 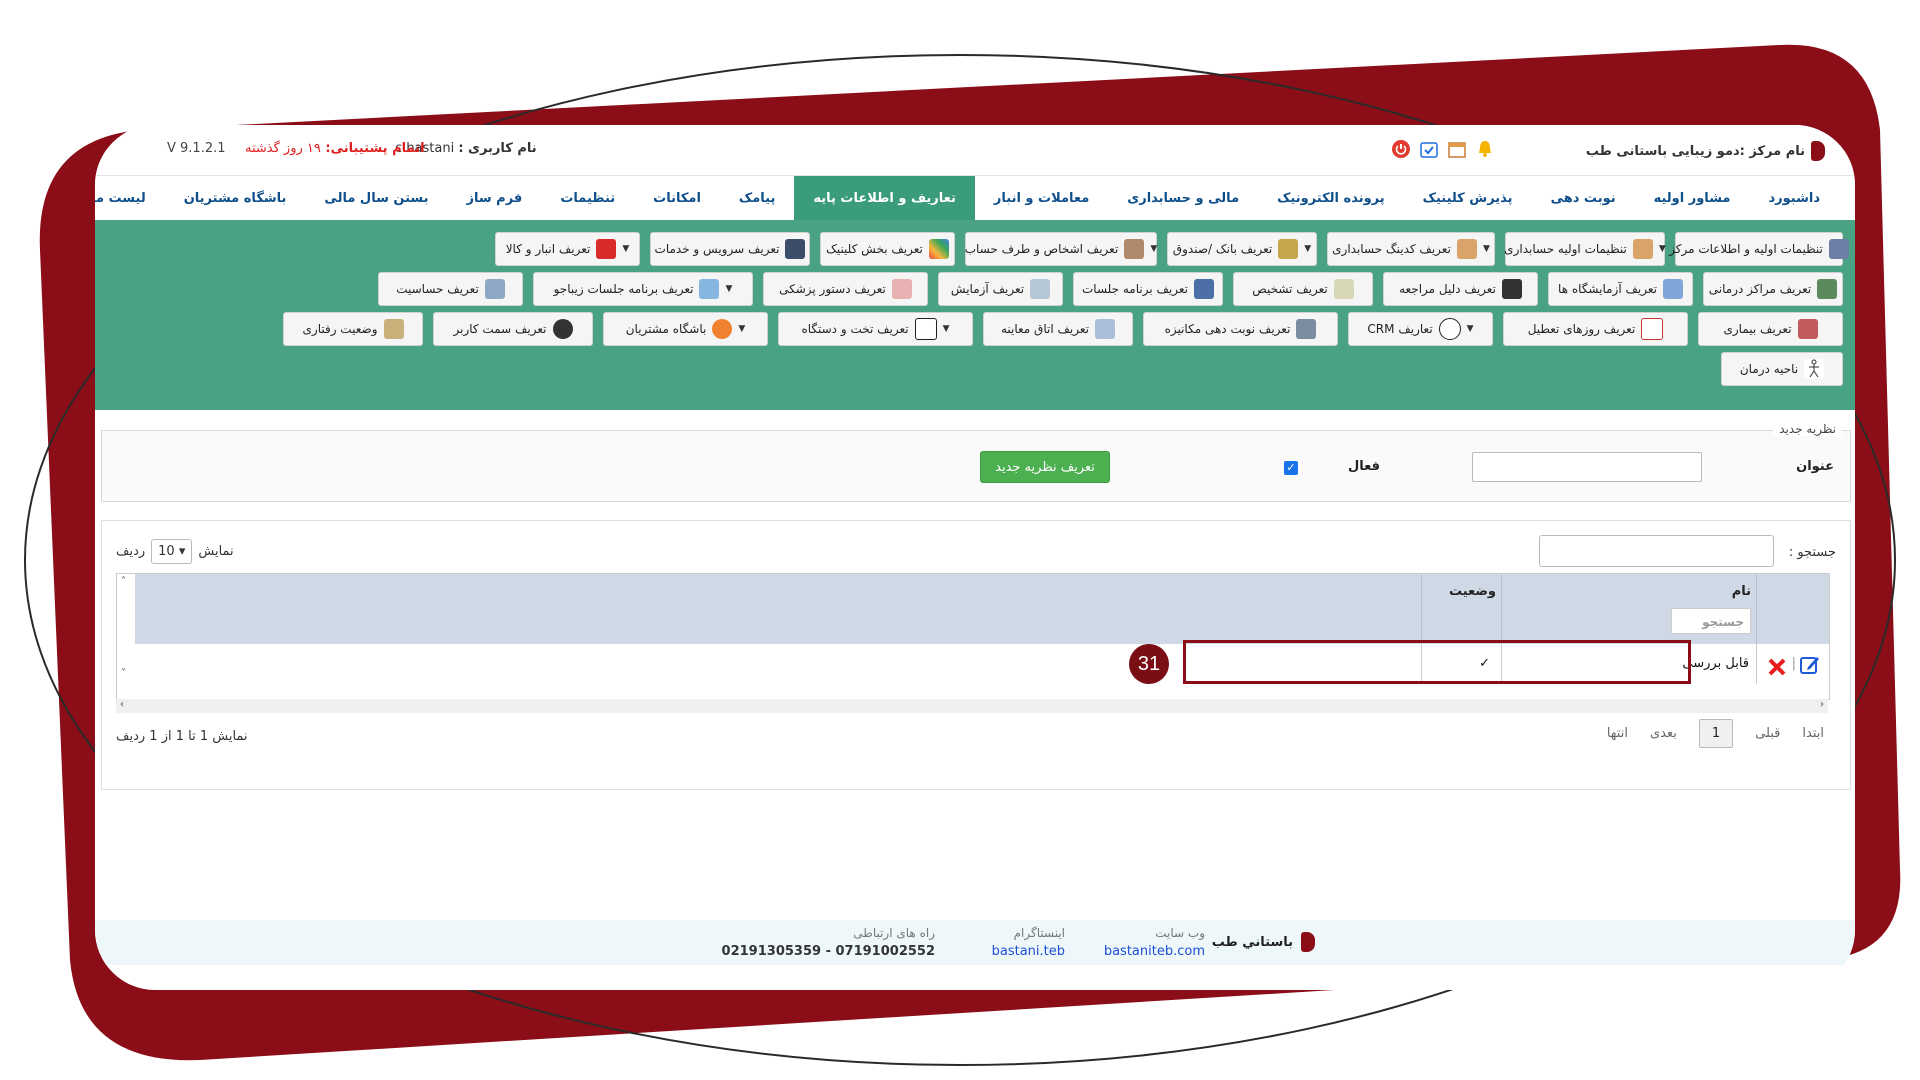 I want to click on nav-electronic-record: پرونده الکترونیک, so click(x=1331, y=198).